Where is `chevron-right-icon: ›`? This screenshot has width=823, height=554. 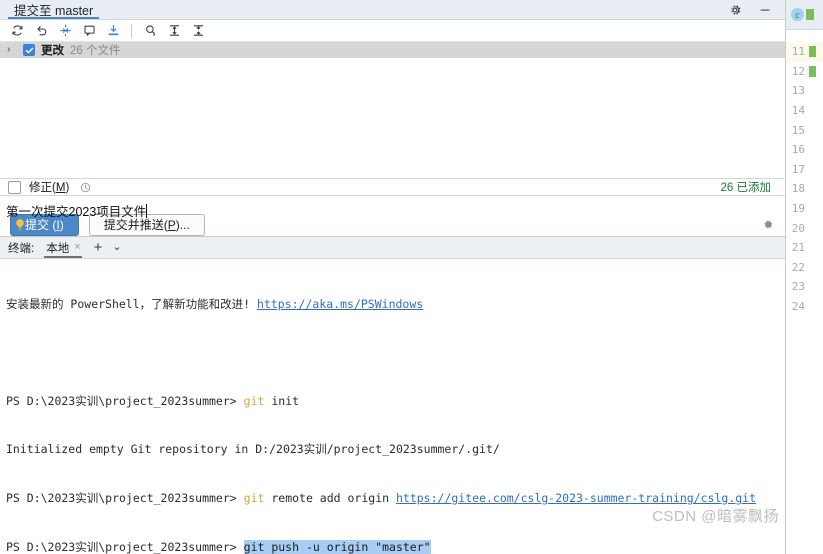
chevron-right-icon: › is located at coordinates (12, 50).